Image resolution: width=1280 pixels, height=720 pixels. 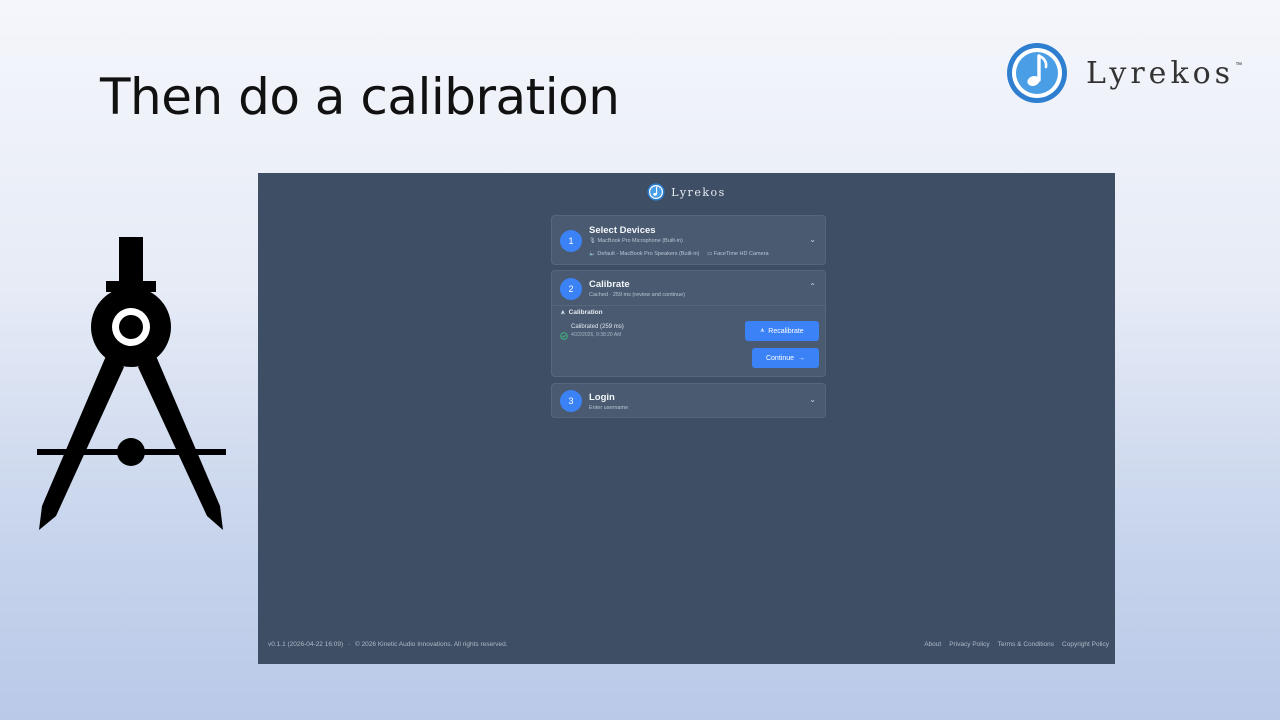 I want to click on recalibrate-button: ⩚ Recalibrate, so click(x=782, y=331).